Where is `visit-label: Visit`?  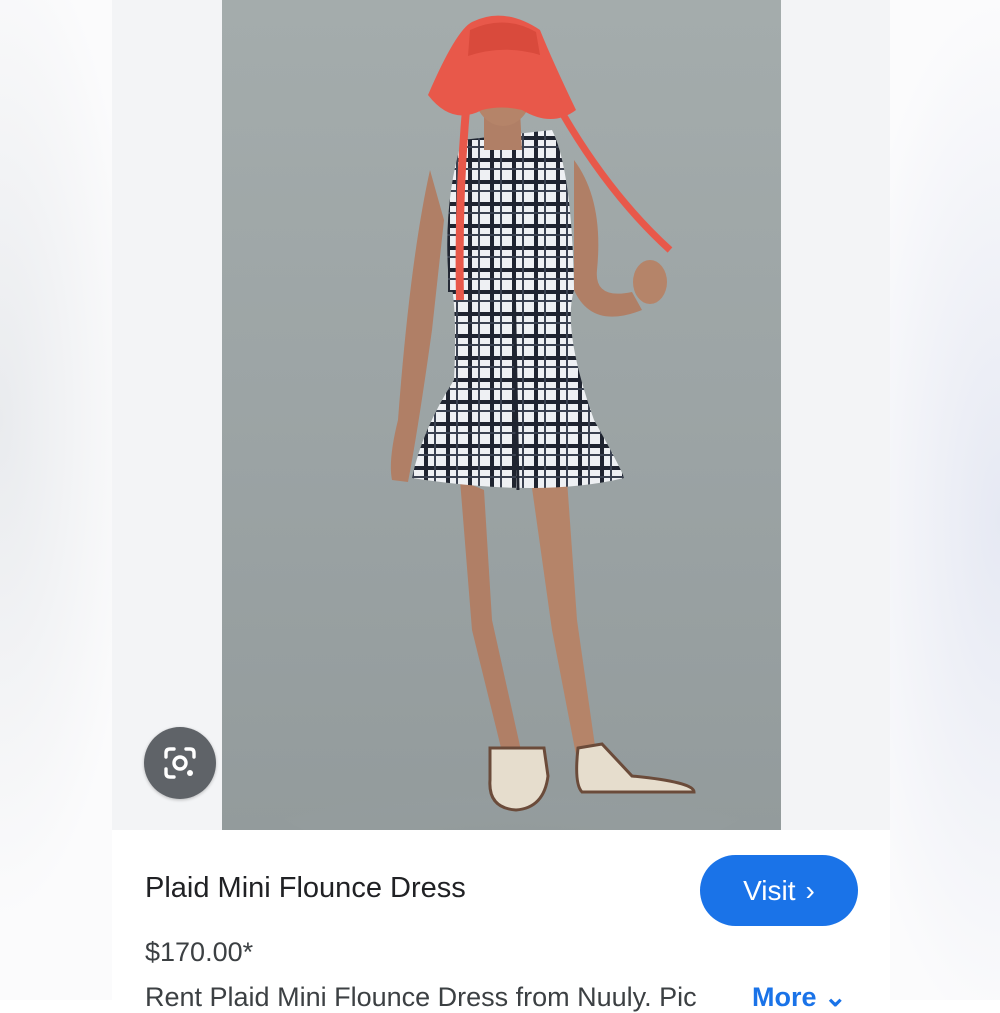
visit-label: Visit is located at coordinates (769, 890).